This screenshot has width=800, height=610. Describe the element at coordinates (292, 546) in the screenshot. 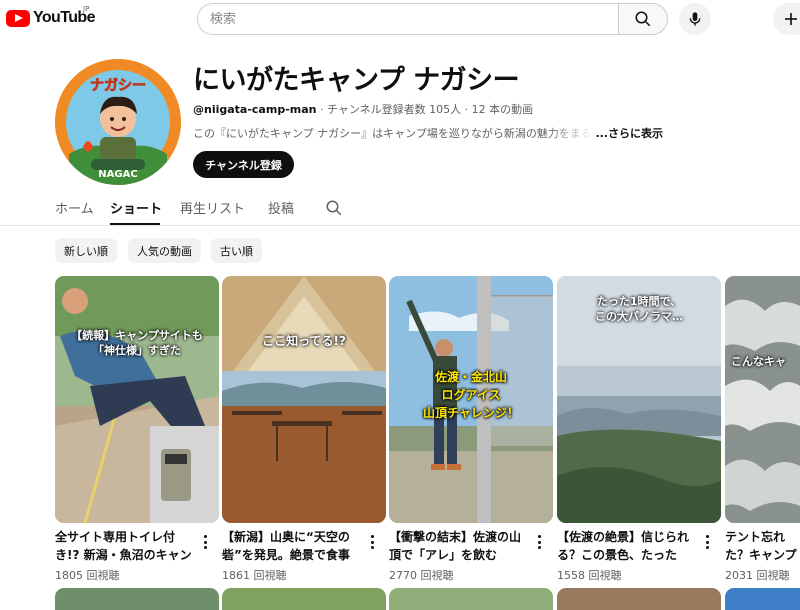

I see `short-title: 【新潟】山奥に“天空の砦”を発見。絶景で食事` at that location.